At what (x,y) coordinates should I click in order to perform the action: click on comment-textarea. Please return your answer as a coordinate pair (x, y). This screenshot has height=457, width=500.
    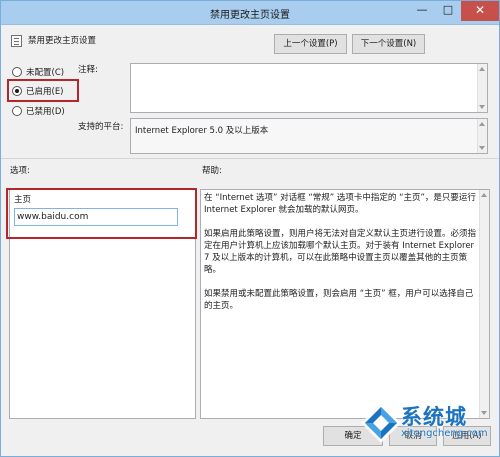
    Looking at the image, I should click on (309, 88).